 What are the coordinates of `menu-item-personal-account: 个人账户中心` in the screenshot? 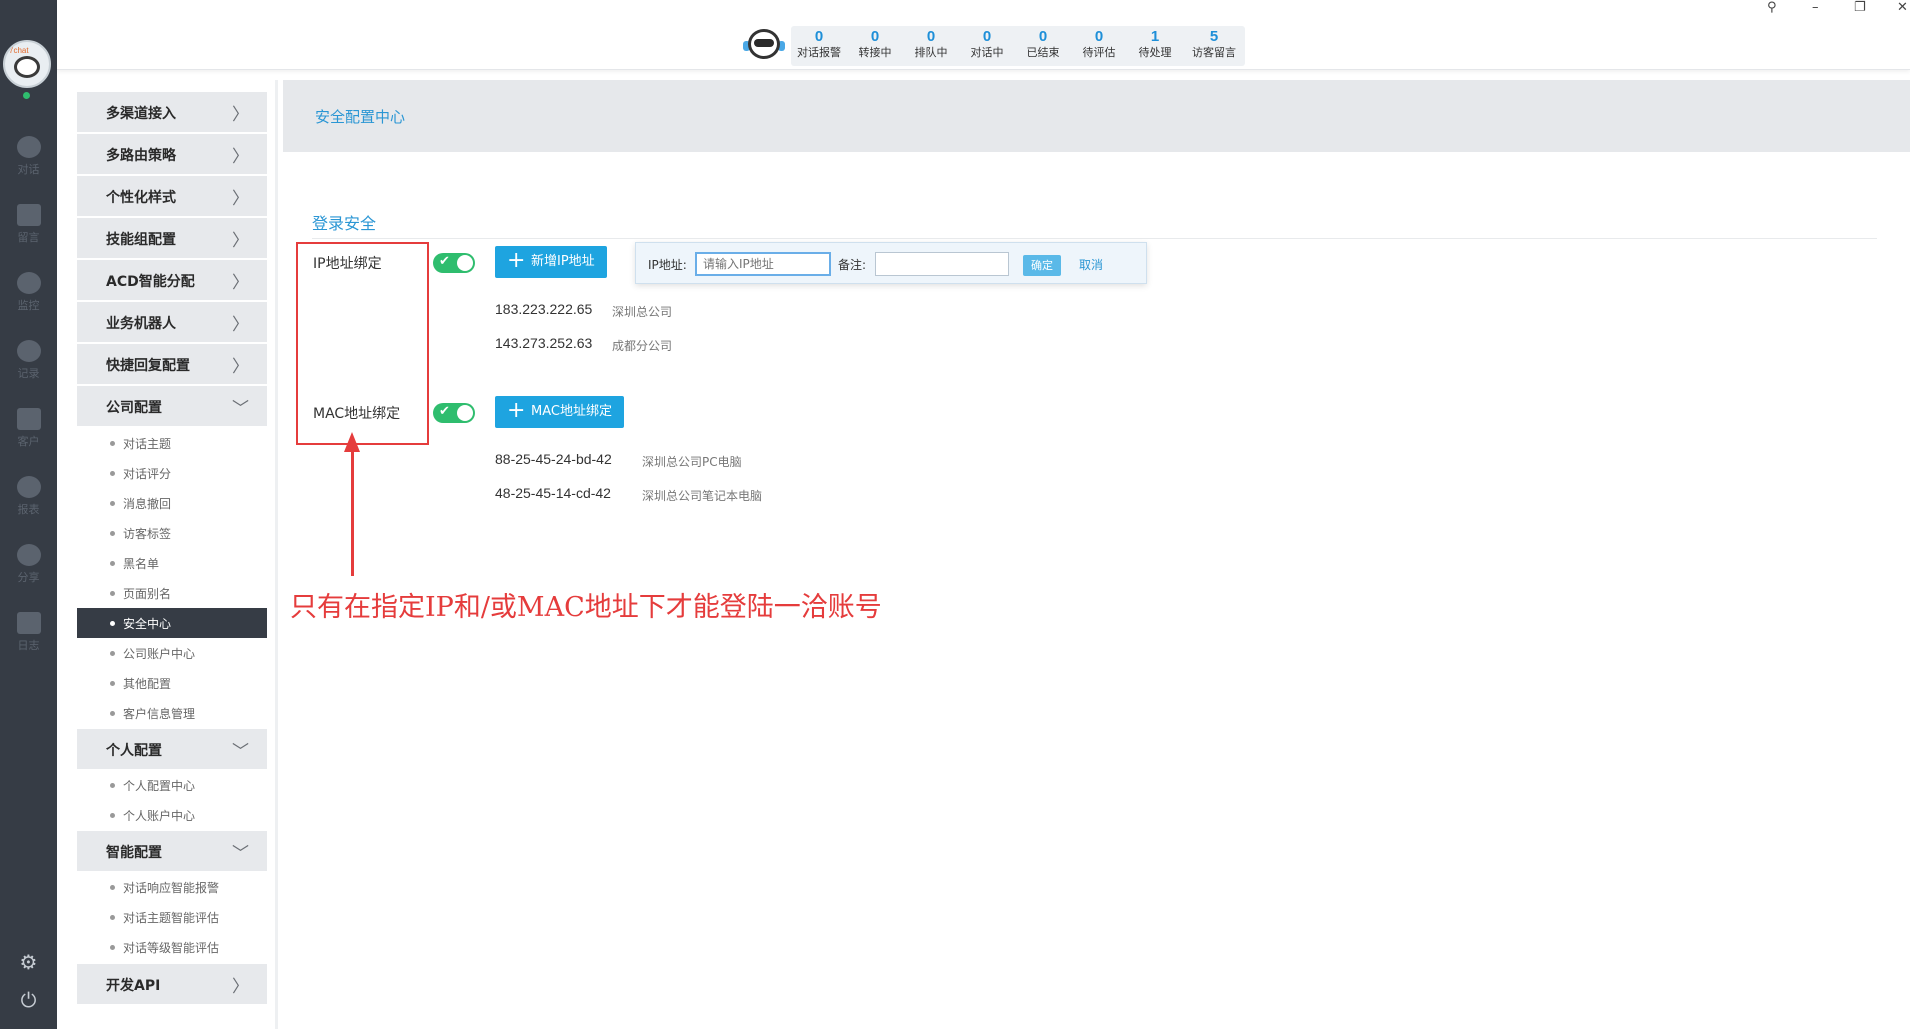 It's located at (172, 815).